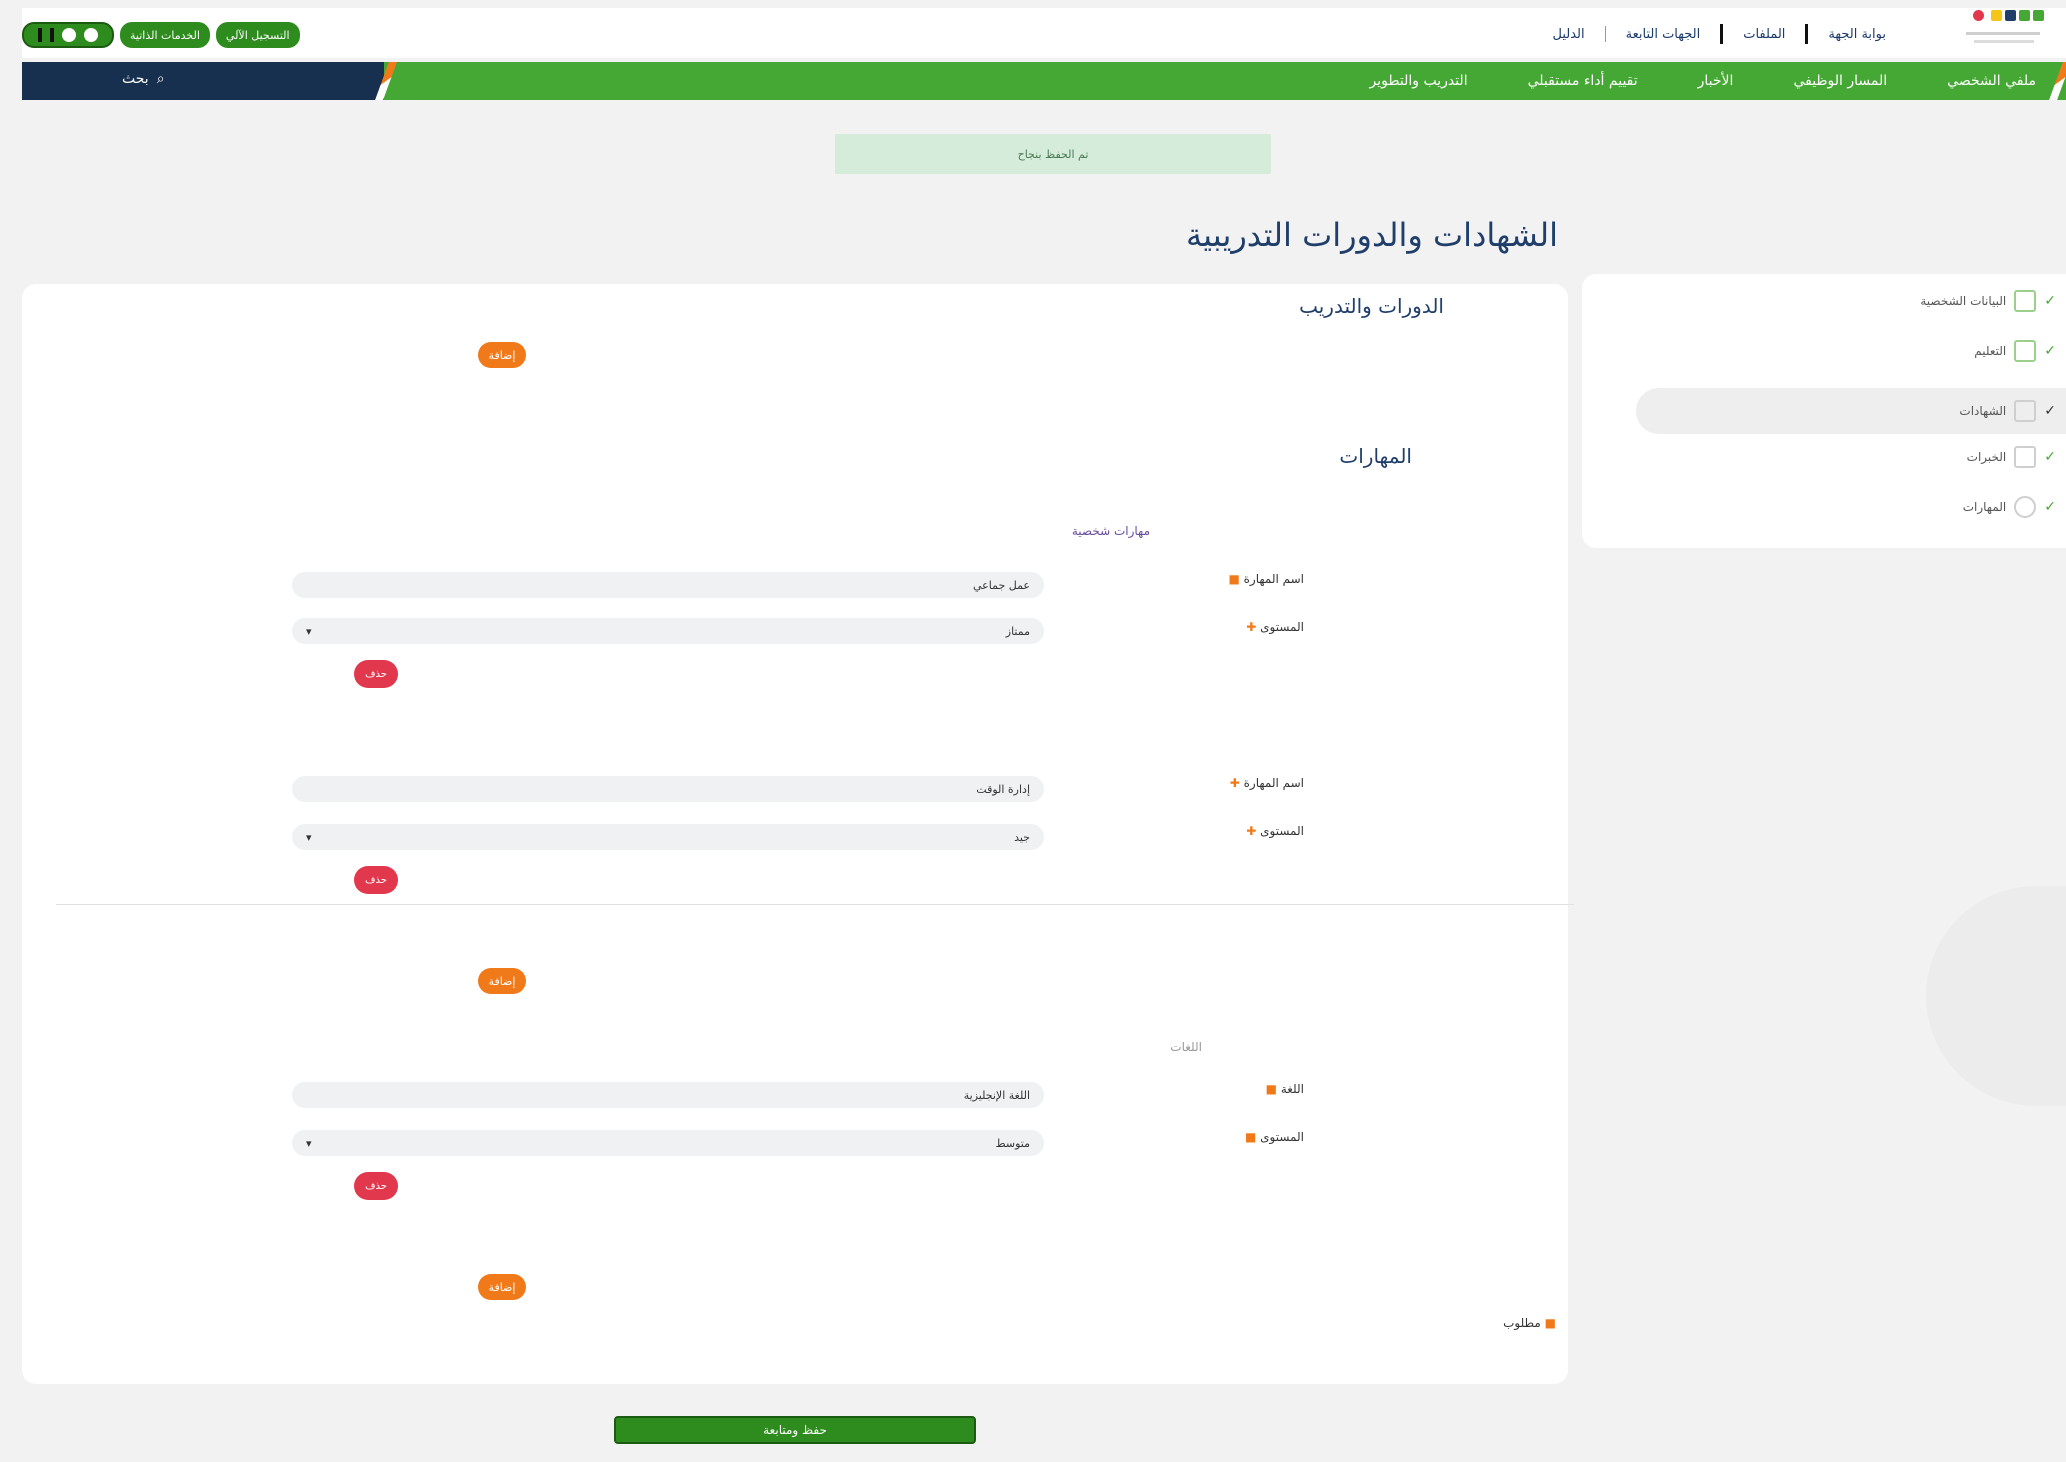 The width and height of the screenshot is (2066, 1462). Describe the element at coordinates (2011, 457) in the screenshot. I see `sidenav-item-experience: ✓ الخبرات` at that location.